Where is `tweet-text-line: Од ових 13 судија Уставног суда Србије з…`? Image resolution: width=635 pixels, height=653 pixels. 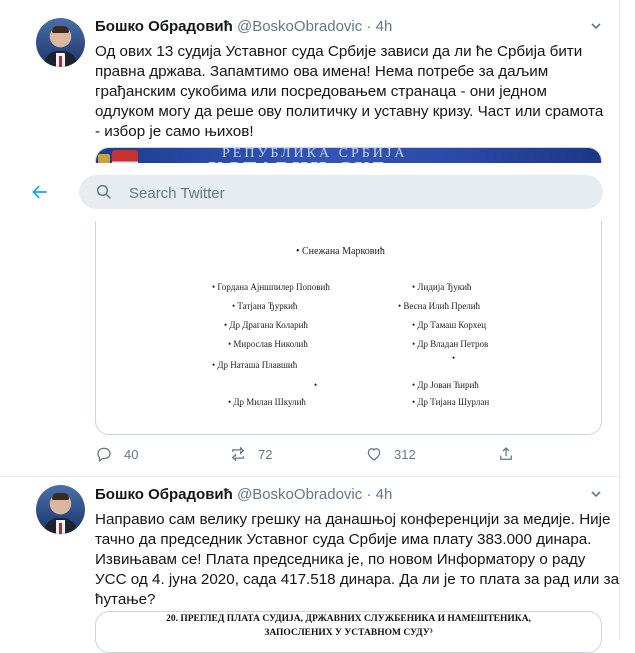 tweet-text-line: Од ових 13 судија Уставног суда Србије з… is located at coordinates (339, 51).